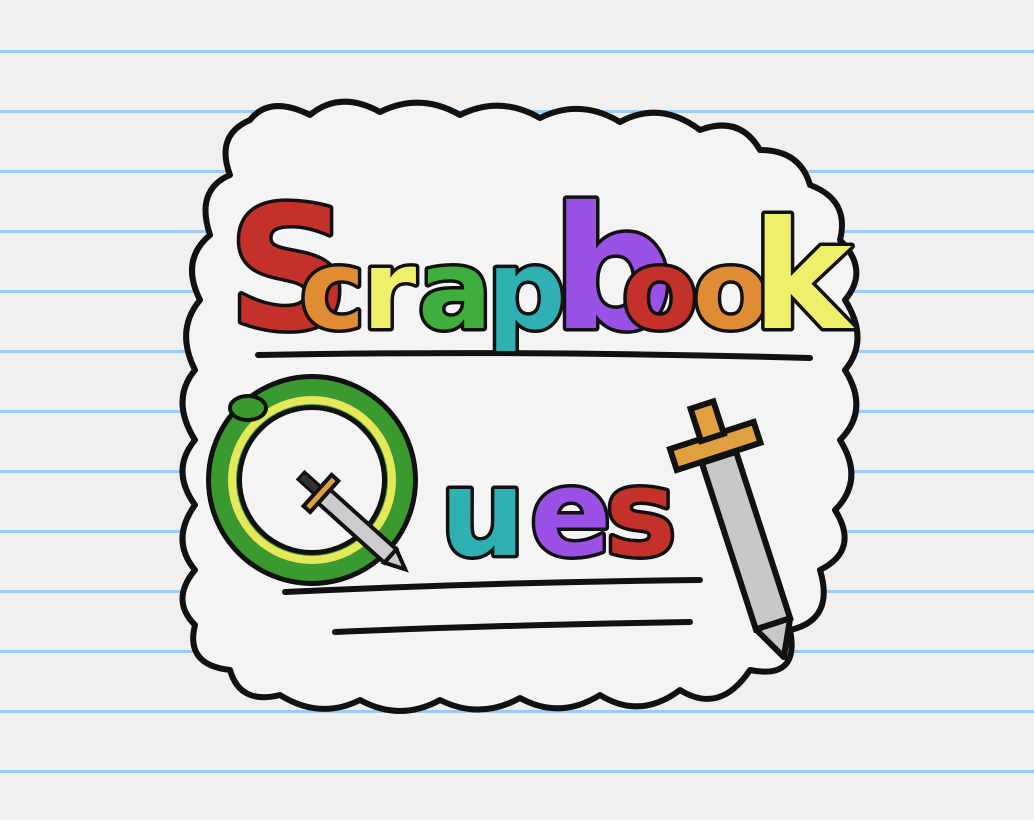  What do you see at coordinates (803, 277) in the screenshot?
I see `title-letter: k` at bounding box center [803, 277].